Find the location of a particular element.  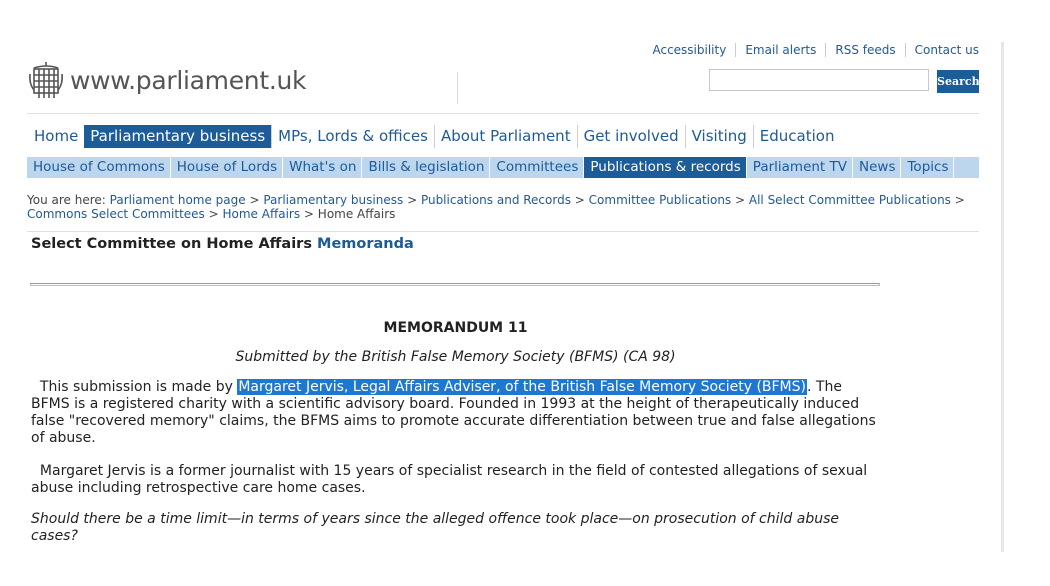

accessibility-link: Accessibility is located at coordinates (689, 50).